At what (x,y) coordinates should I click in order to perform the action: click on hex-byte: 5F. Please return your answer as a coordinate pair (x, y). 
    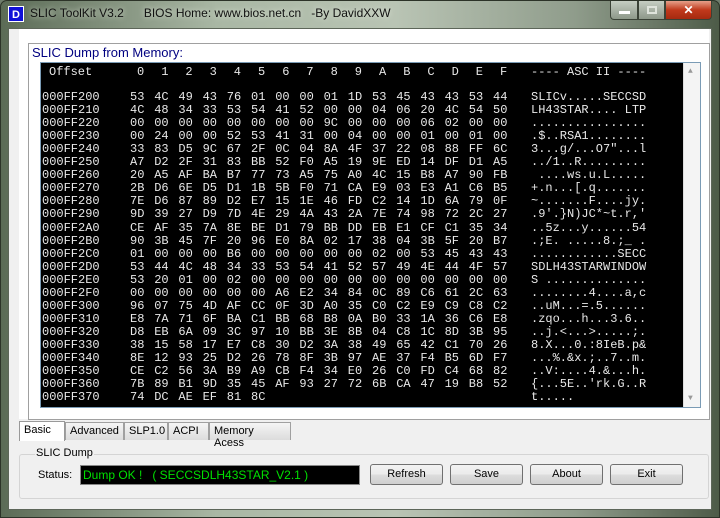
    Looking at the image, I should click on (451, 240).